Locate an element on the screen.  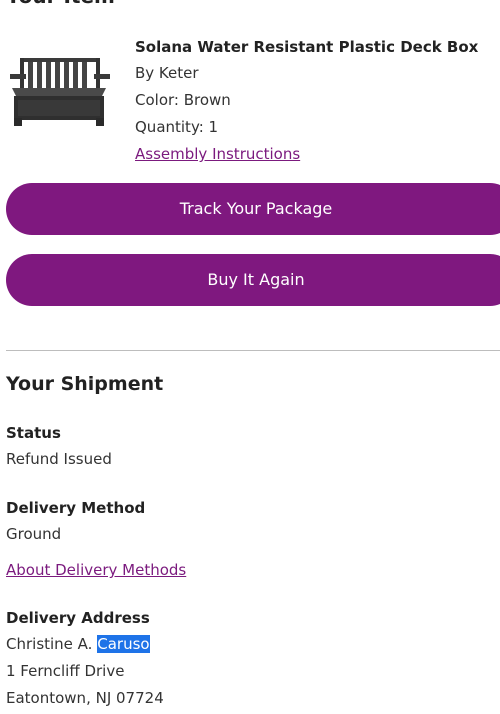
item-quantity: Quantity: 1 is located at coordinates (177, 127).